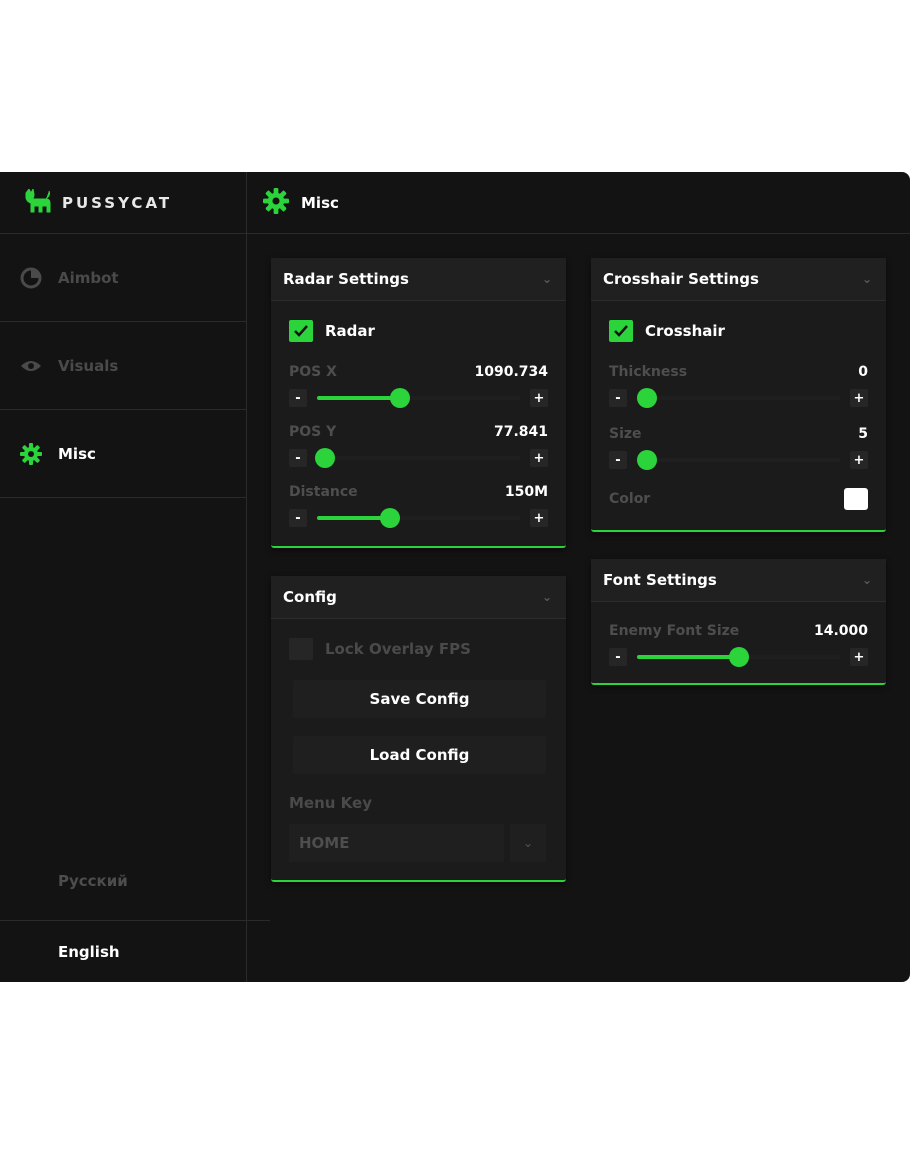 This screenshot has height=1155, width=910. Describe the element at coordinates (323, 492) in the screenshot. I see `distance-label: Distance` at that location.